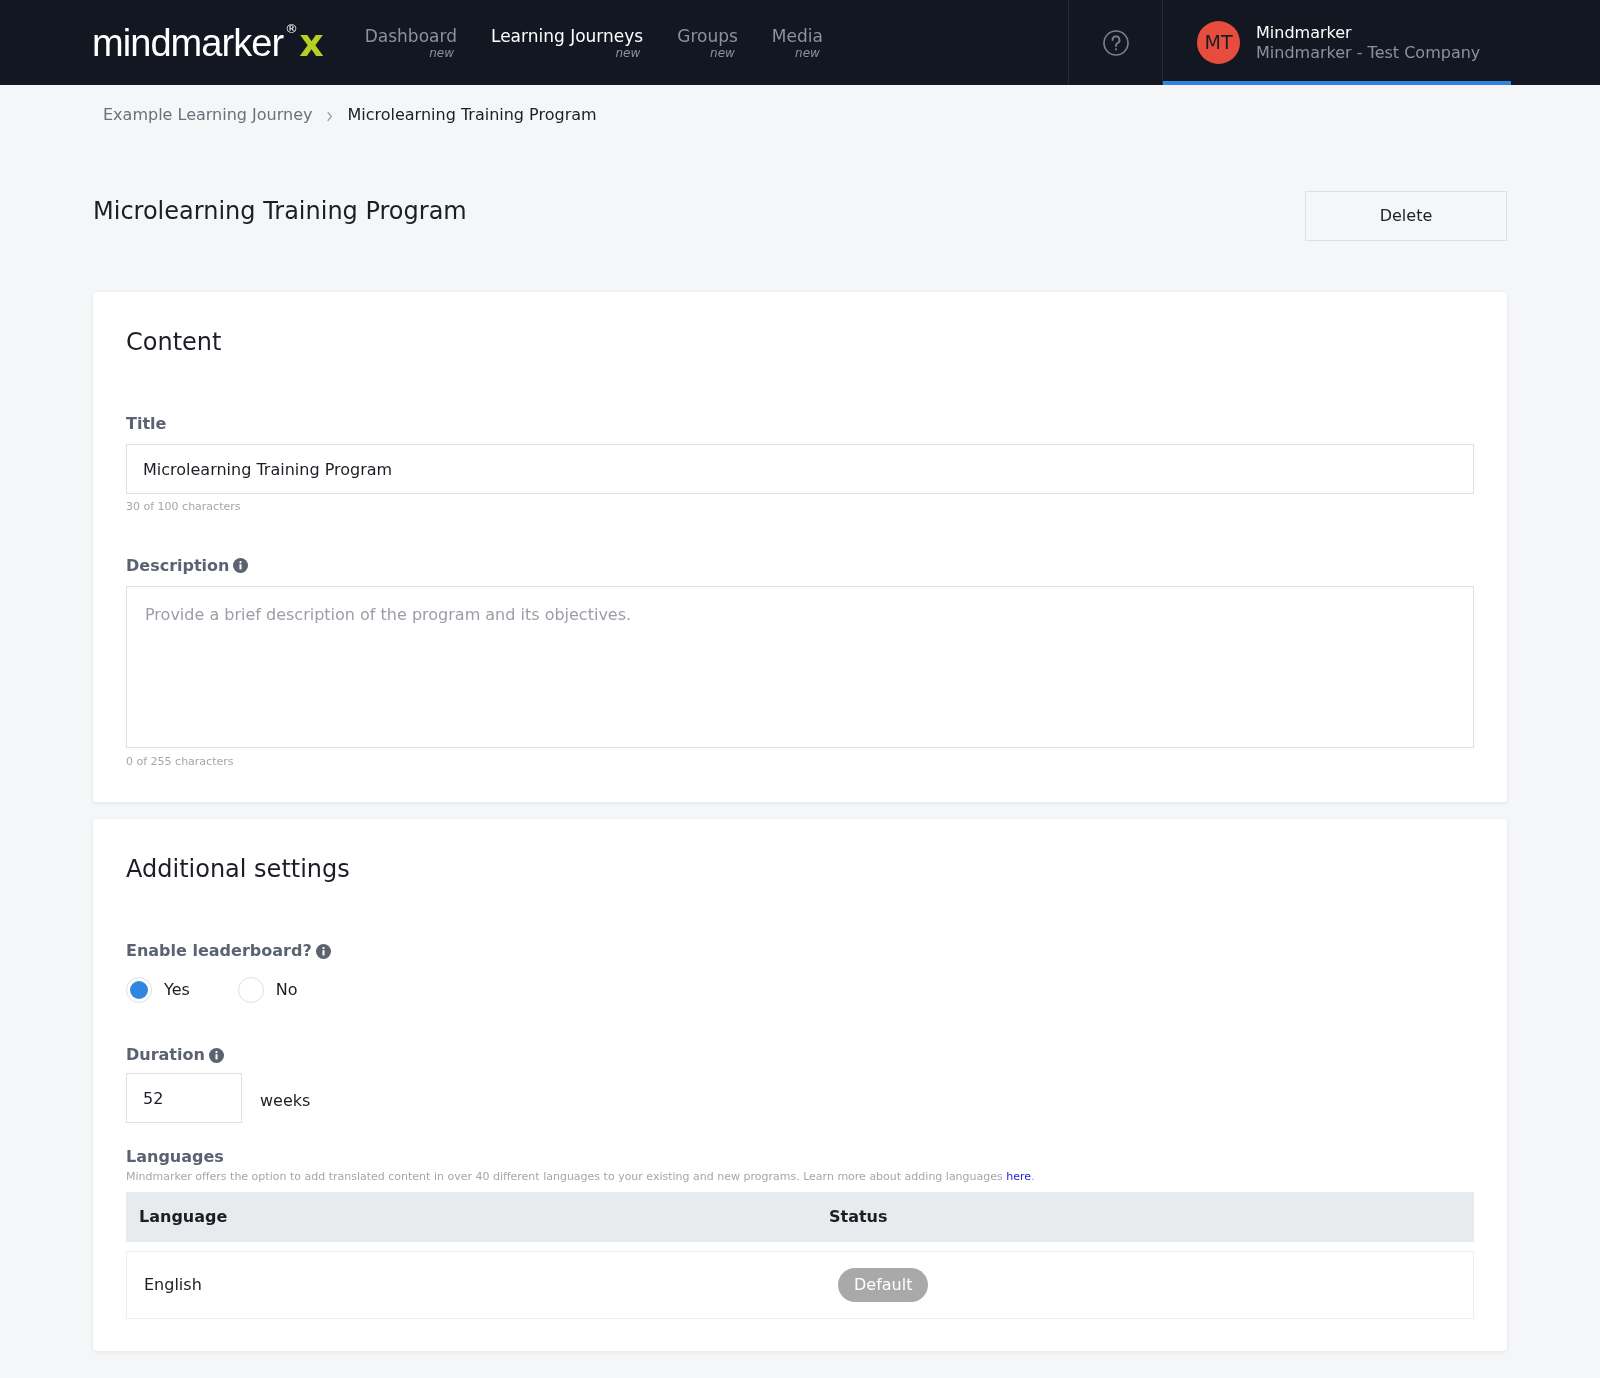 This screenshot has width=1600, height=1378. What do you see at coordinates (285, 1101) in the screenshot?
I see `unit-label: weeks` at bounding box center [285, 1101].